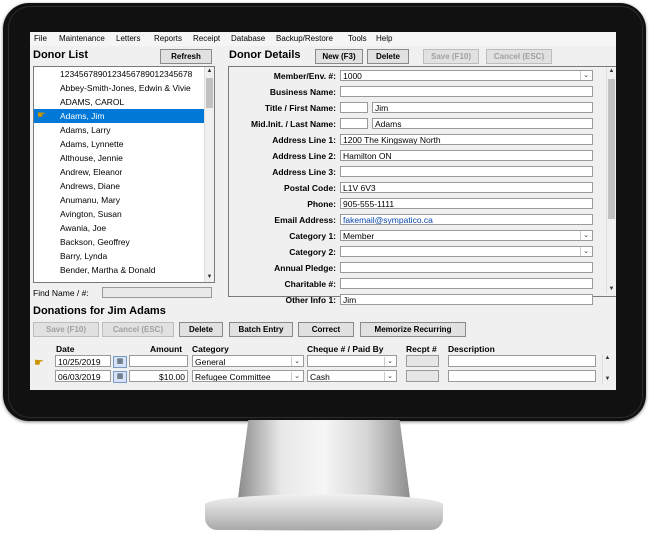 Image resolution: width=650 pixels, height=534 pixels. I want to click on address1-input: 1200 The Kingsway North, so click(466, 139).